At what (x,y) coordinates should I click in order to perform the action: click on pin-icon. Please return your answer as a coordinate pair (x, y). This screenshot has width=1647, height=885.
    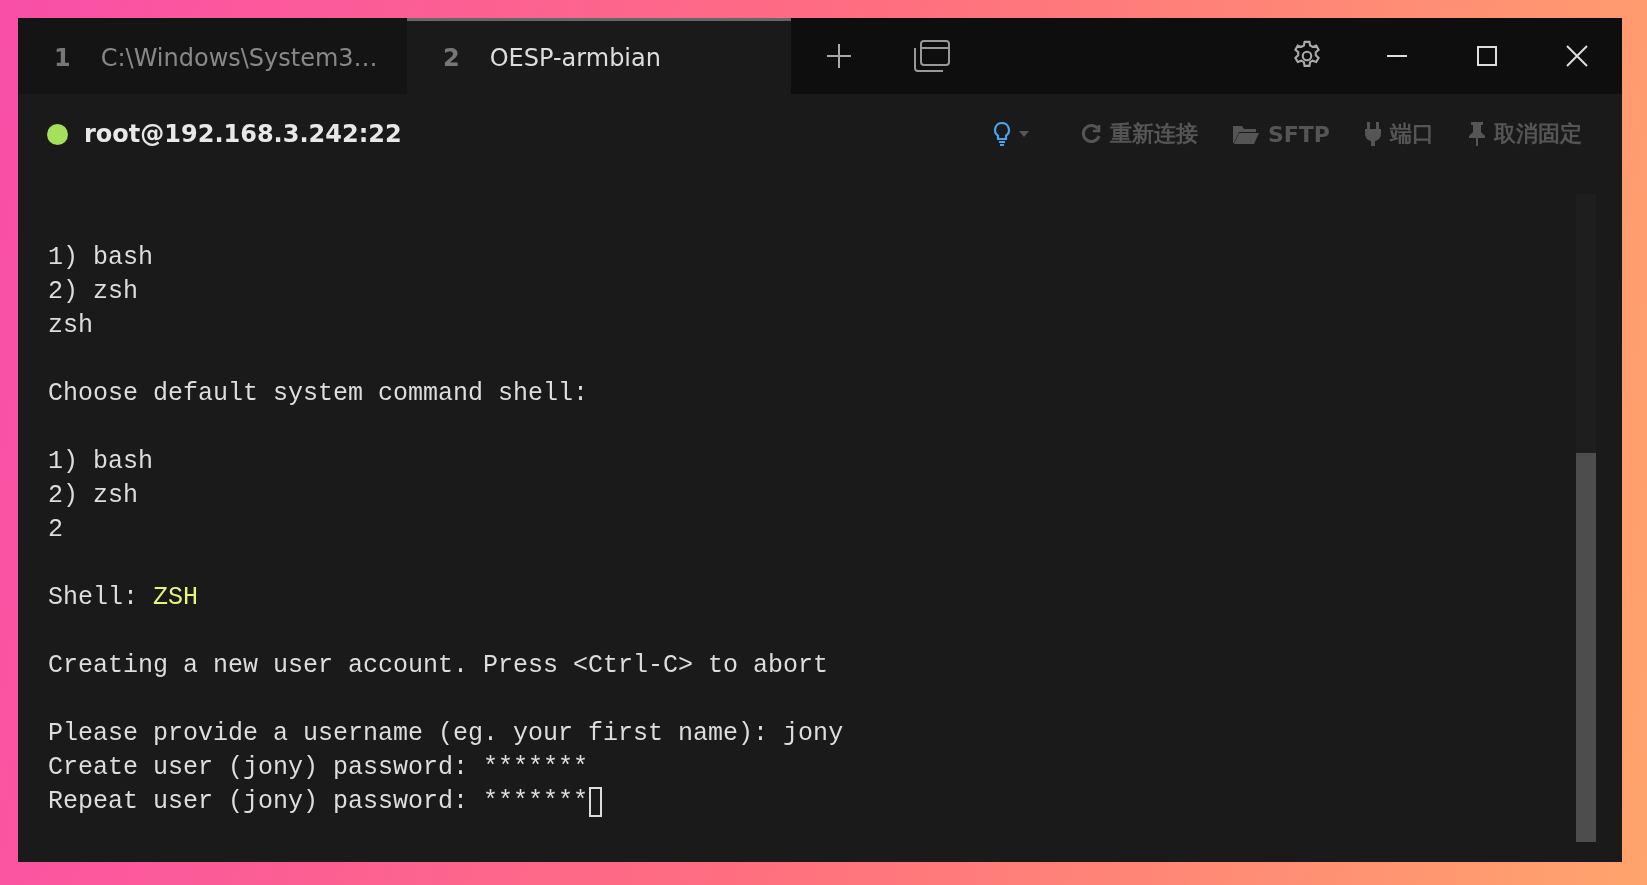
    Looking at the image, I should click on (1477, 134).